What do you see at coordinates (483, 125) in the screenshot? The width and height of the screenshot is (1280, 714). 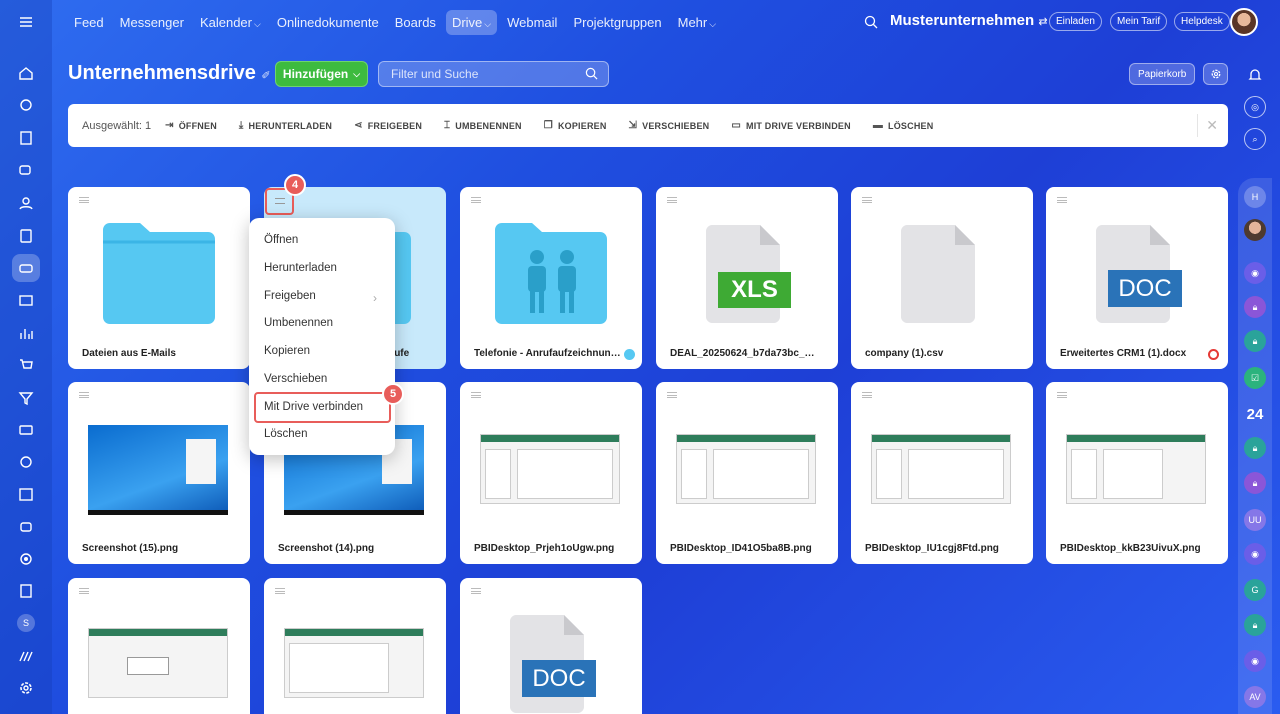 I see `action-rename: ⌶ UMBENENNEN` at bounding box center [483, 125].